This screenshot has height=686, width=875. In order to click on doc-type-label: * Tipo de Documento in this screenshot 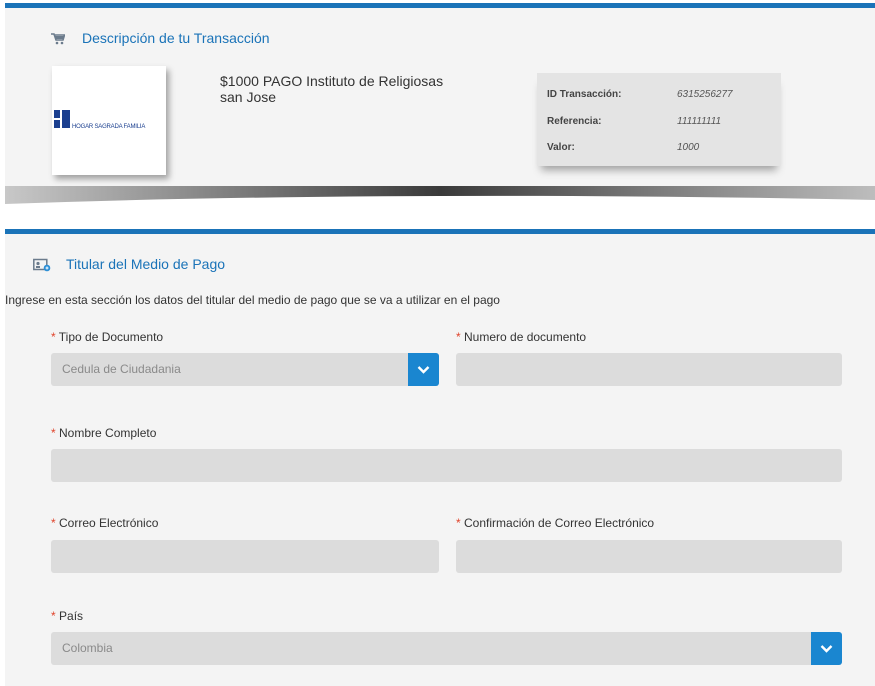, I will do `click(107, 337)`.